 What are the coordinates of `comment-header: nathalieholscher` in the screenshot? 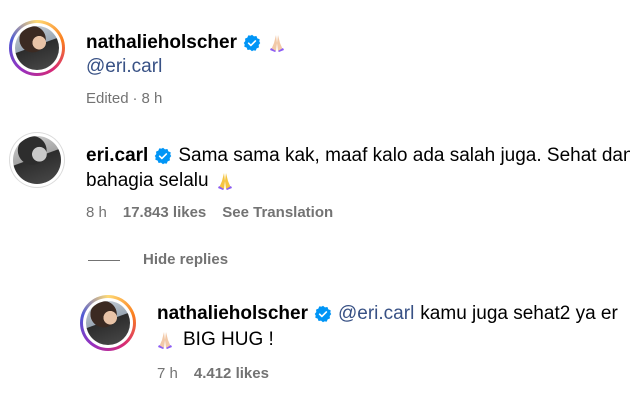 It's located at (185, 43).